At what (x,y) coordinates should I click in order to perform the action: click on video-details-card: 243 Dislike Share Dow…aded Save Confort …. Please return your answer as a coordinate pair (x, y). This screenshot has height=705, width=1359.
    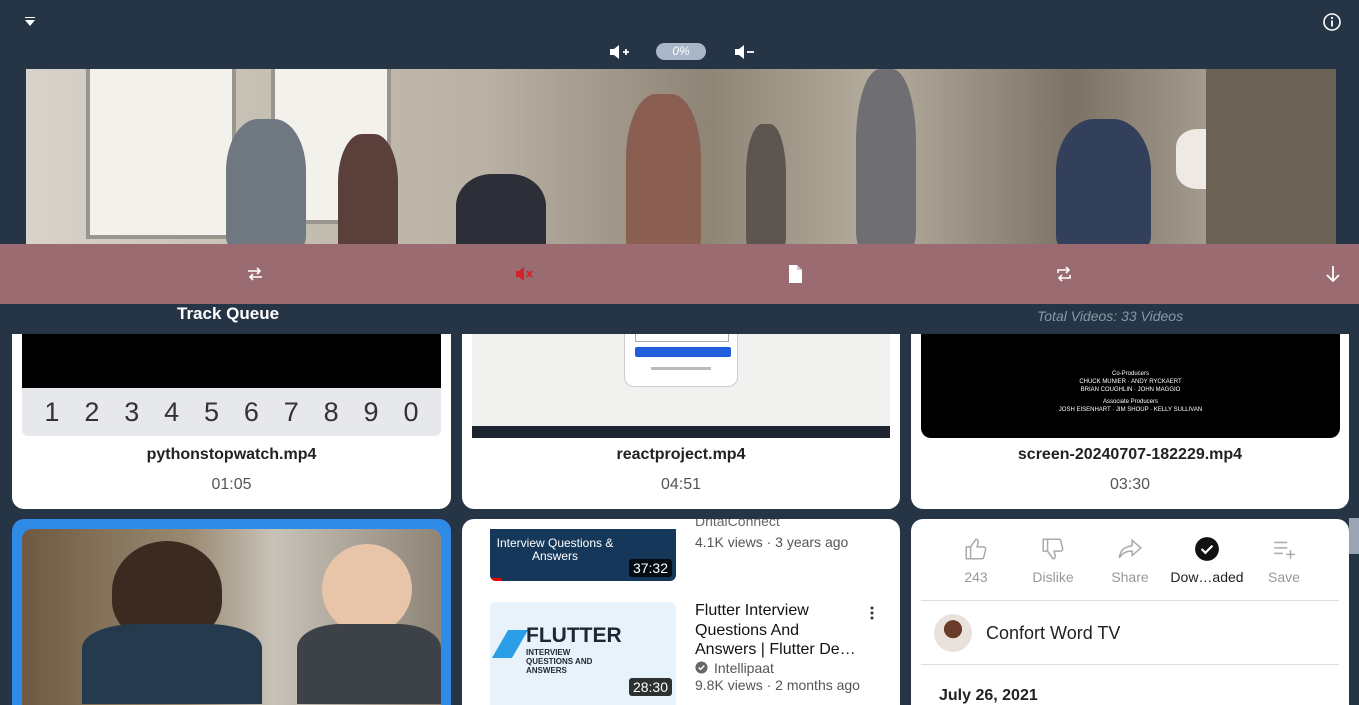
    Looking at the image, I should click on (1130, 612).